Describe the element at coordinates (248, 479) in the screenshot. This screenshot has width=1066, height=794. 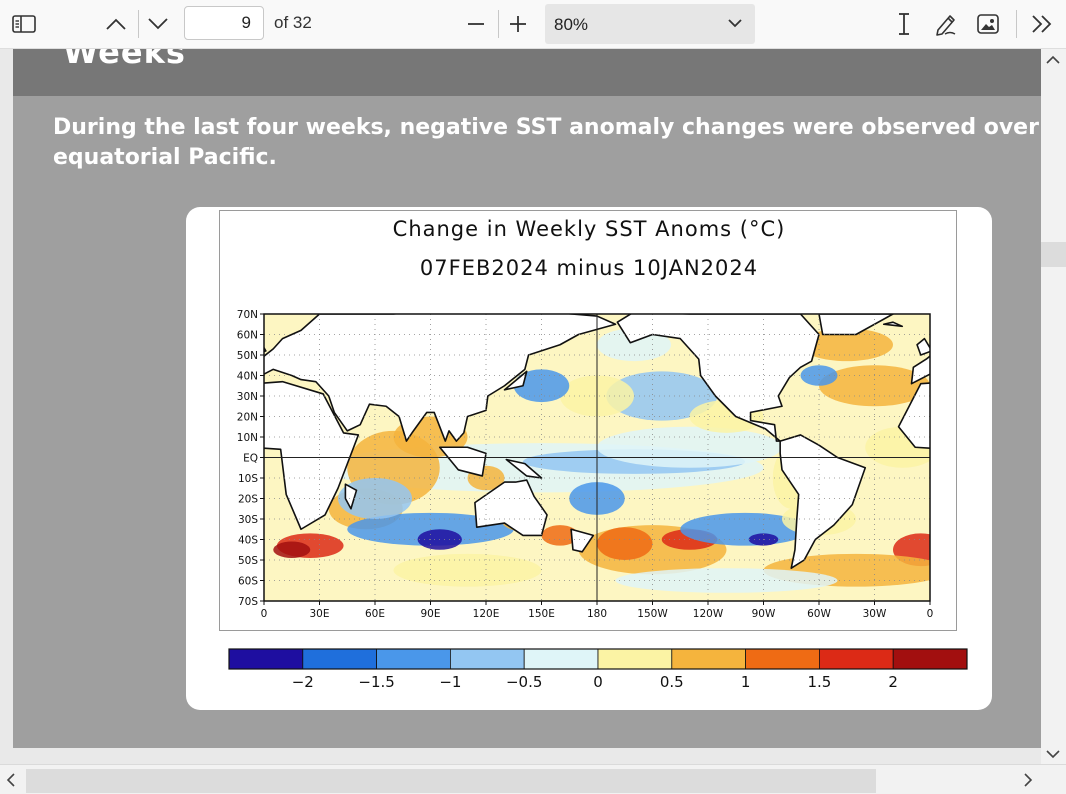
I see `latitude-label: 10S` at that location.